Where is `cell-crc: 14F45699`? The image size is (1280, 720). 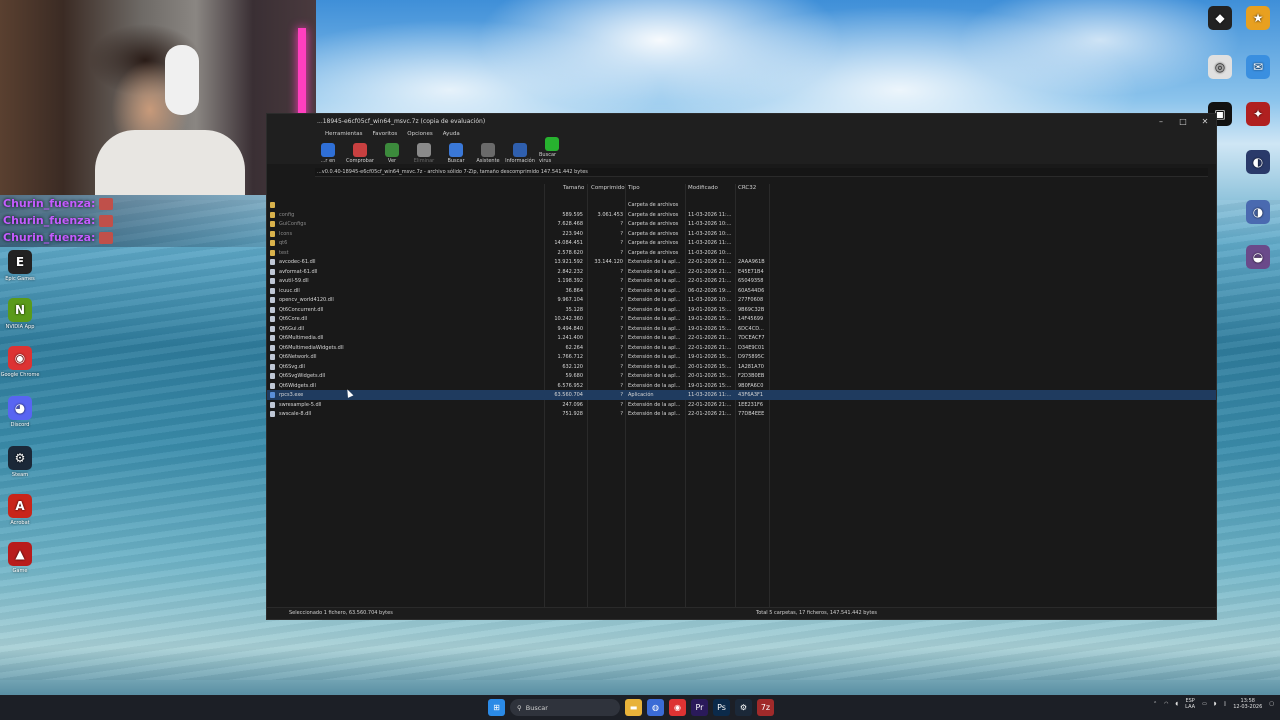
cell-crc: 14F45699 is located at coordinates (751, 319).